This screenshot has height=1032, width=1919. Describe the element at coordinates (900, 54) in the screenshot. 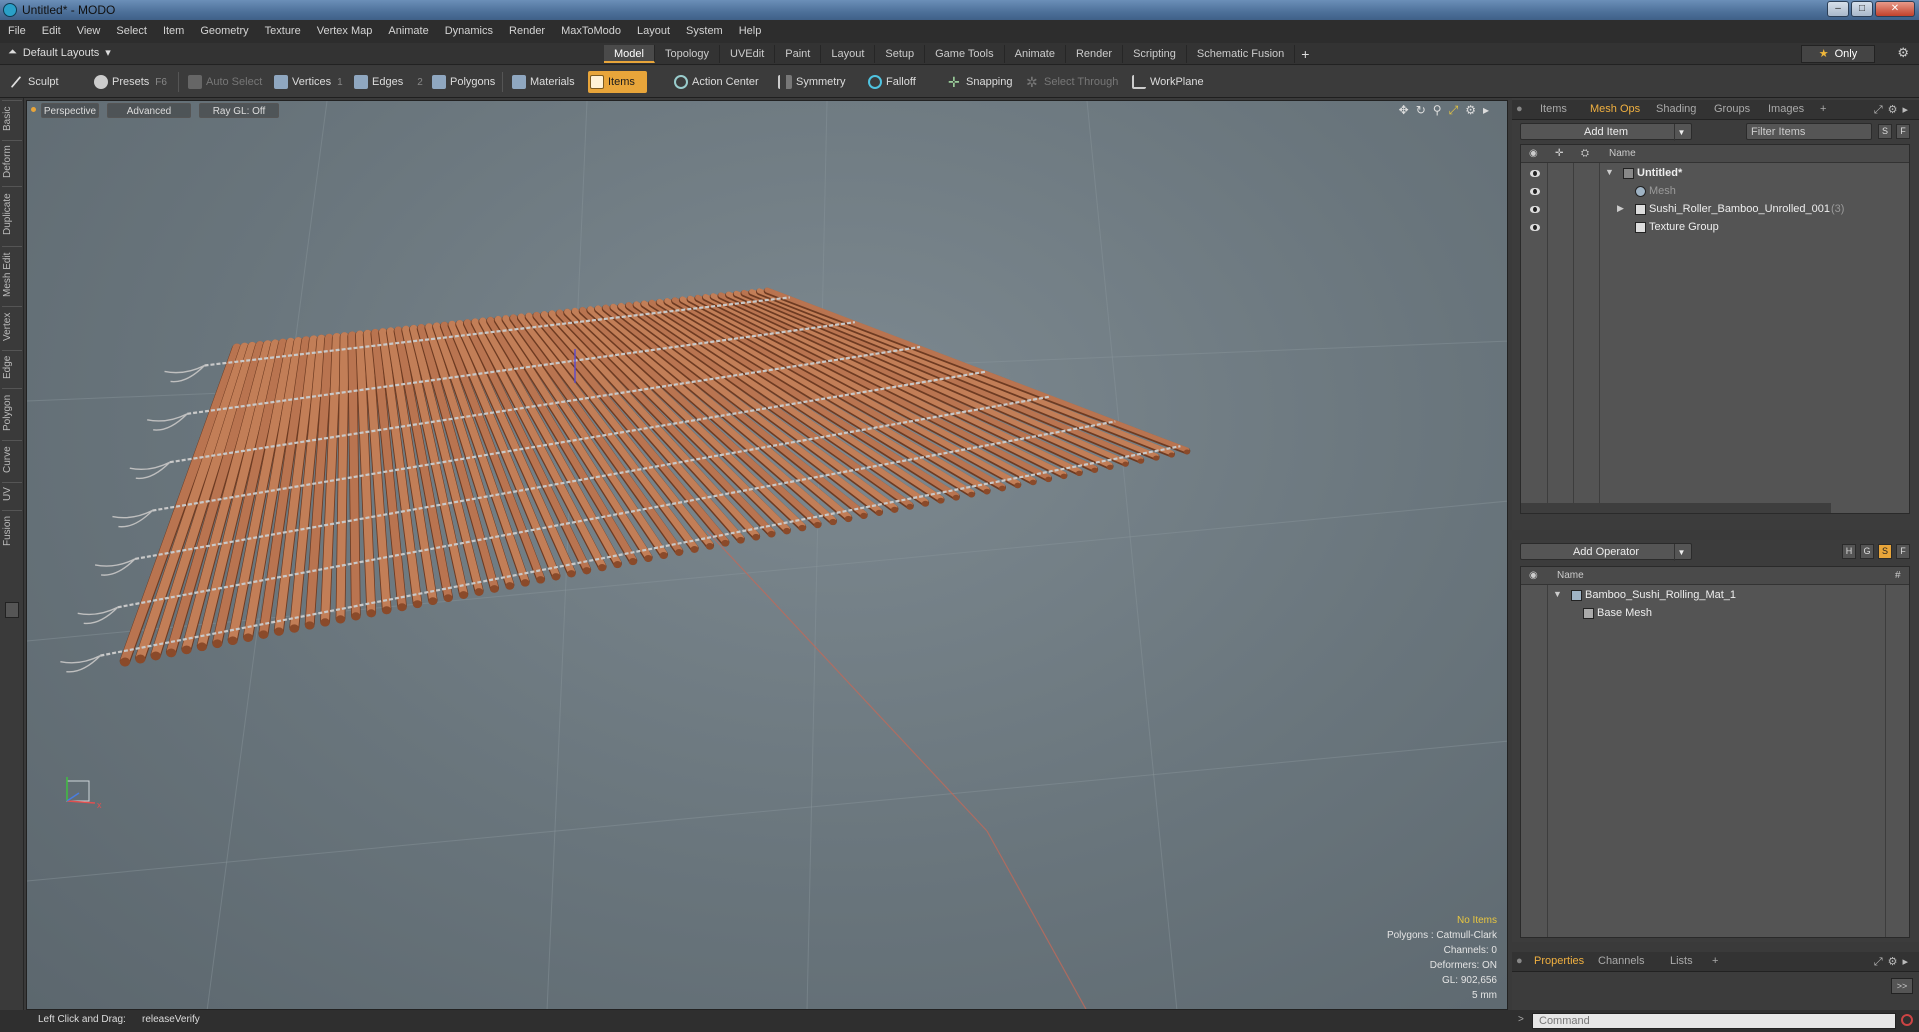

I see `tab-setup: Setup` at that location.